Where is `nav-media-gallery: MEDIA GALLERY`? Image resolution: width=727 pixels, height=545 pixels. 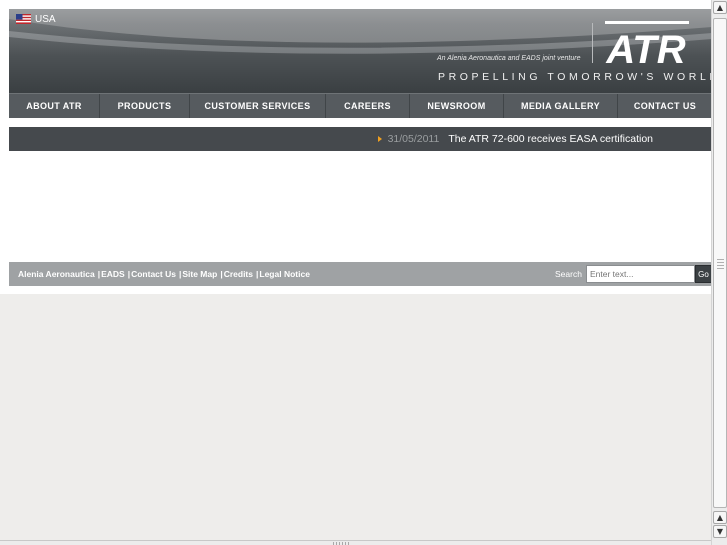 nav-media-gallery: MEDIA GALLERY is located at coordinates (561, 106).